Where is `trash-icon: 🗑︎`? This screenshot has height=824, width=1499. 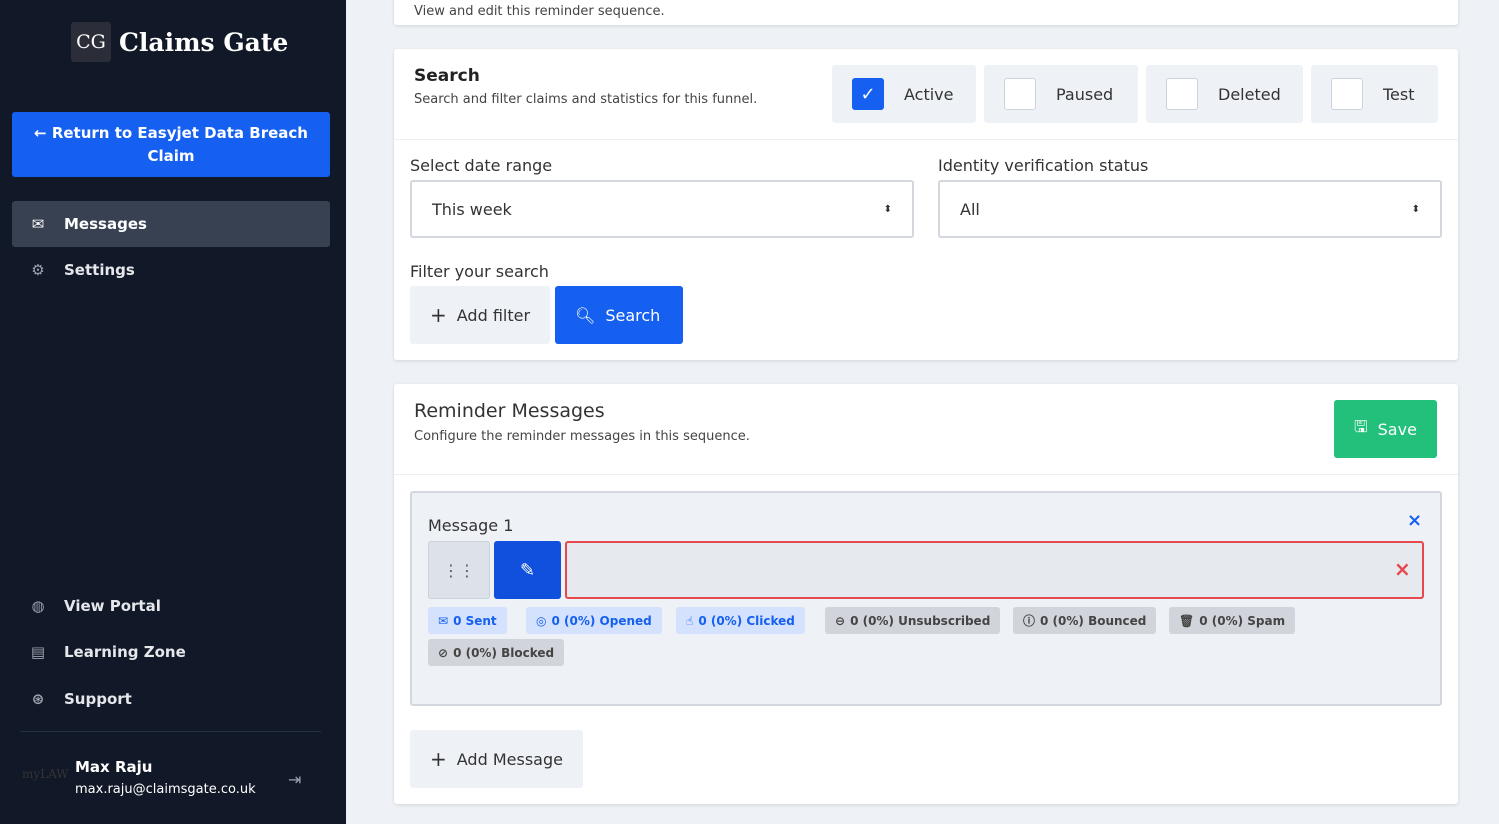 trash-icon: 🗑︎ is located at coordinates (1187, 620).